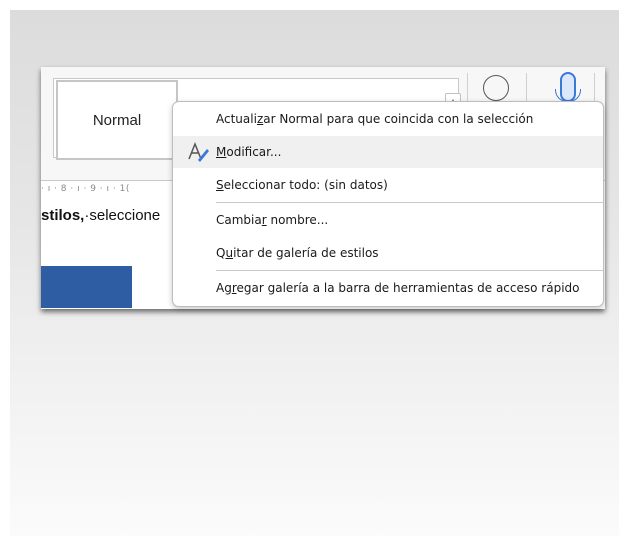  What do you see at coordinates (198, 151) in the screenshot?
I see `edit-style-icon` at bounding box center [198, 151].